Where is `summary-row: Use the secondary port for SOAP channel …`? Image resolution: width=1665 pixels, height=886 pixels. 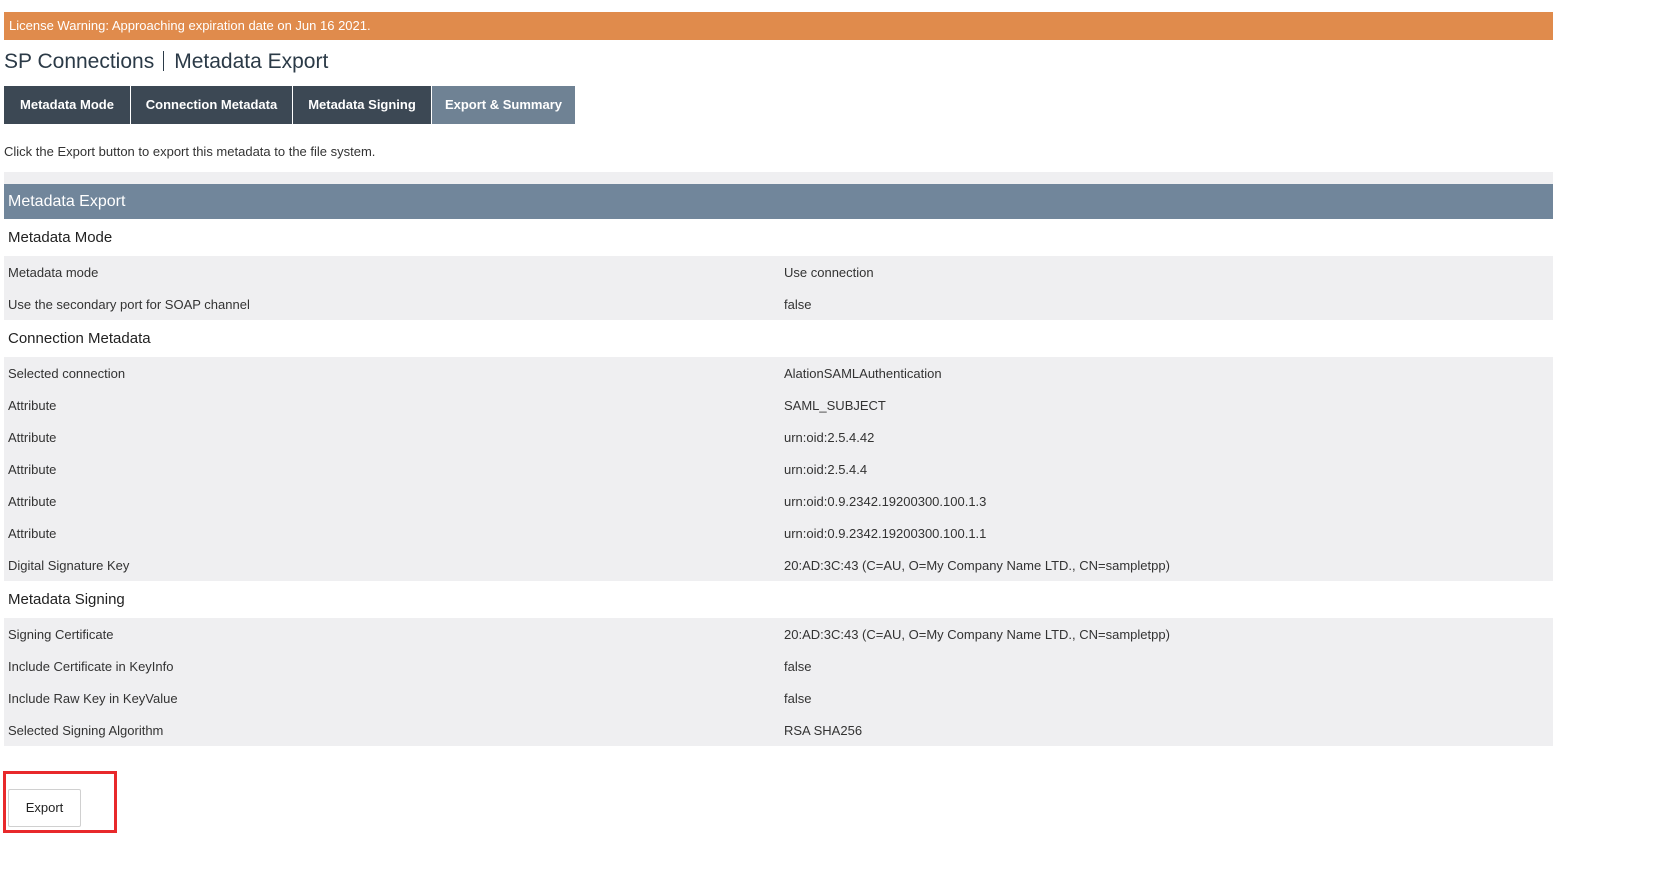
summary-row: Use the secondary port for SOAP channel … is located at coordinates (778, 304).